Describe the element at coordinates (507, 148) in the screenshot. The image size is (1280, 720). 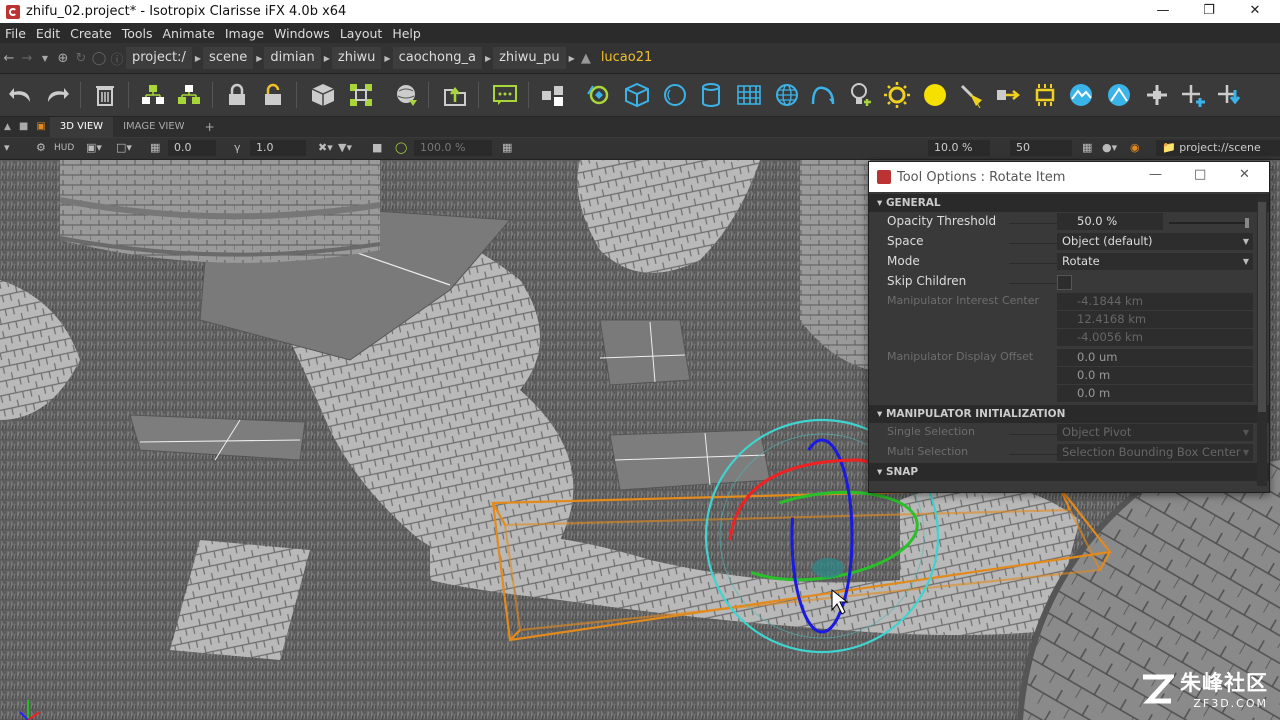
I see `snapshot-icon: ▦` at that location.